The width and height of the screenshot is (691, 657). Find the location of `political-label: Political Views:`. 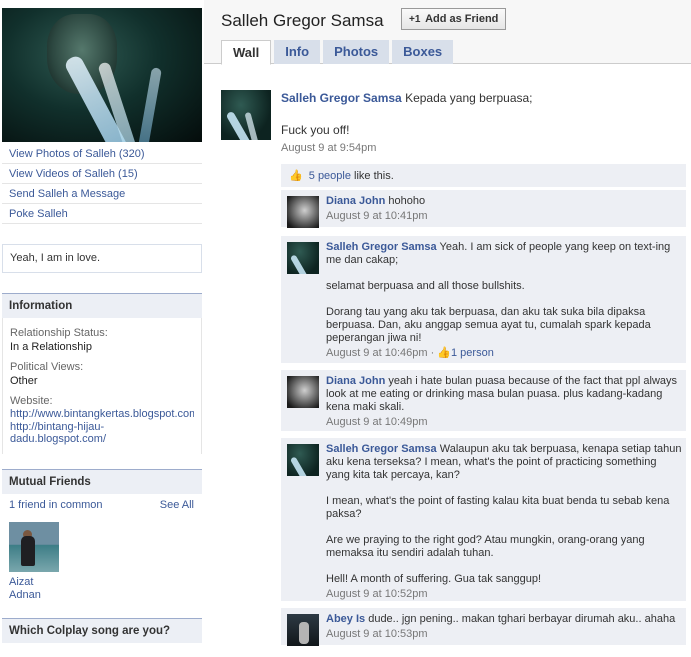

political-label: Political Views: is located at coordinates (47, 367).